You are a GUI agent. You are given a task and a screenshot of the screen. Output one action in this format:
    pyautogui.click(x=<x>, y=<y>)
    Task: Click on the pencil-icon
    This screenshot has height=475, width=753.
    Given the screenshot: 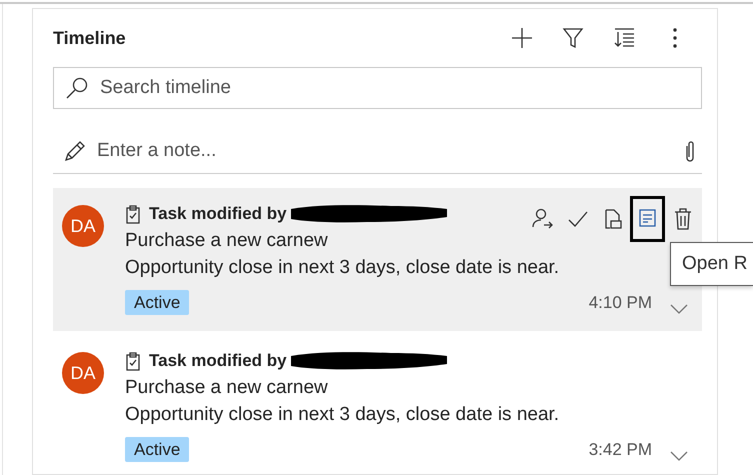 What is the action you would take?
    pyautogui.click(x=75, y=151)
    